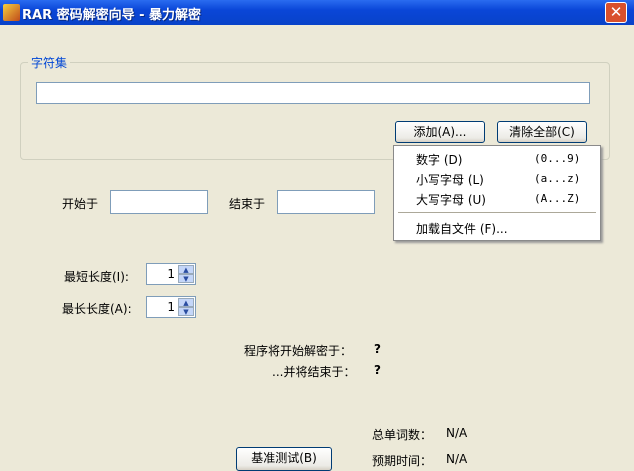 The height and width of the screenshot is (471, 634). I want to click on start-label: 开始于, so click(80, 204).